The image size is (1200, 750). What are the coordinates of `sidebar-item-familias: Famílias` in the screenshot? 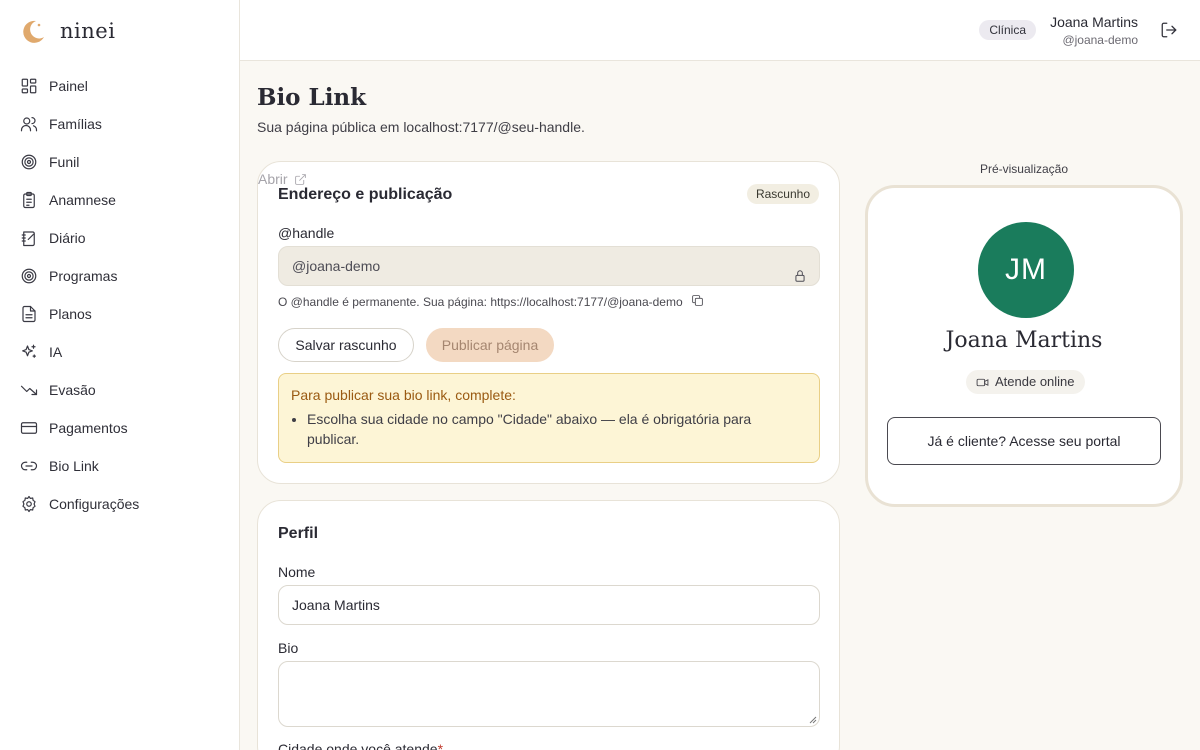 It's located at (120, 124).